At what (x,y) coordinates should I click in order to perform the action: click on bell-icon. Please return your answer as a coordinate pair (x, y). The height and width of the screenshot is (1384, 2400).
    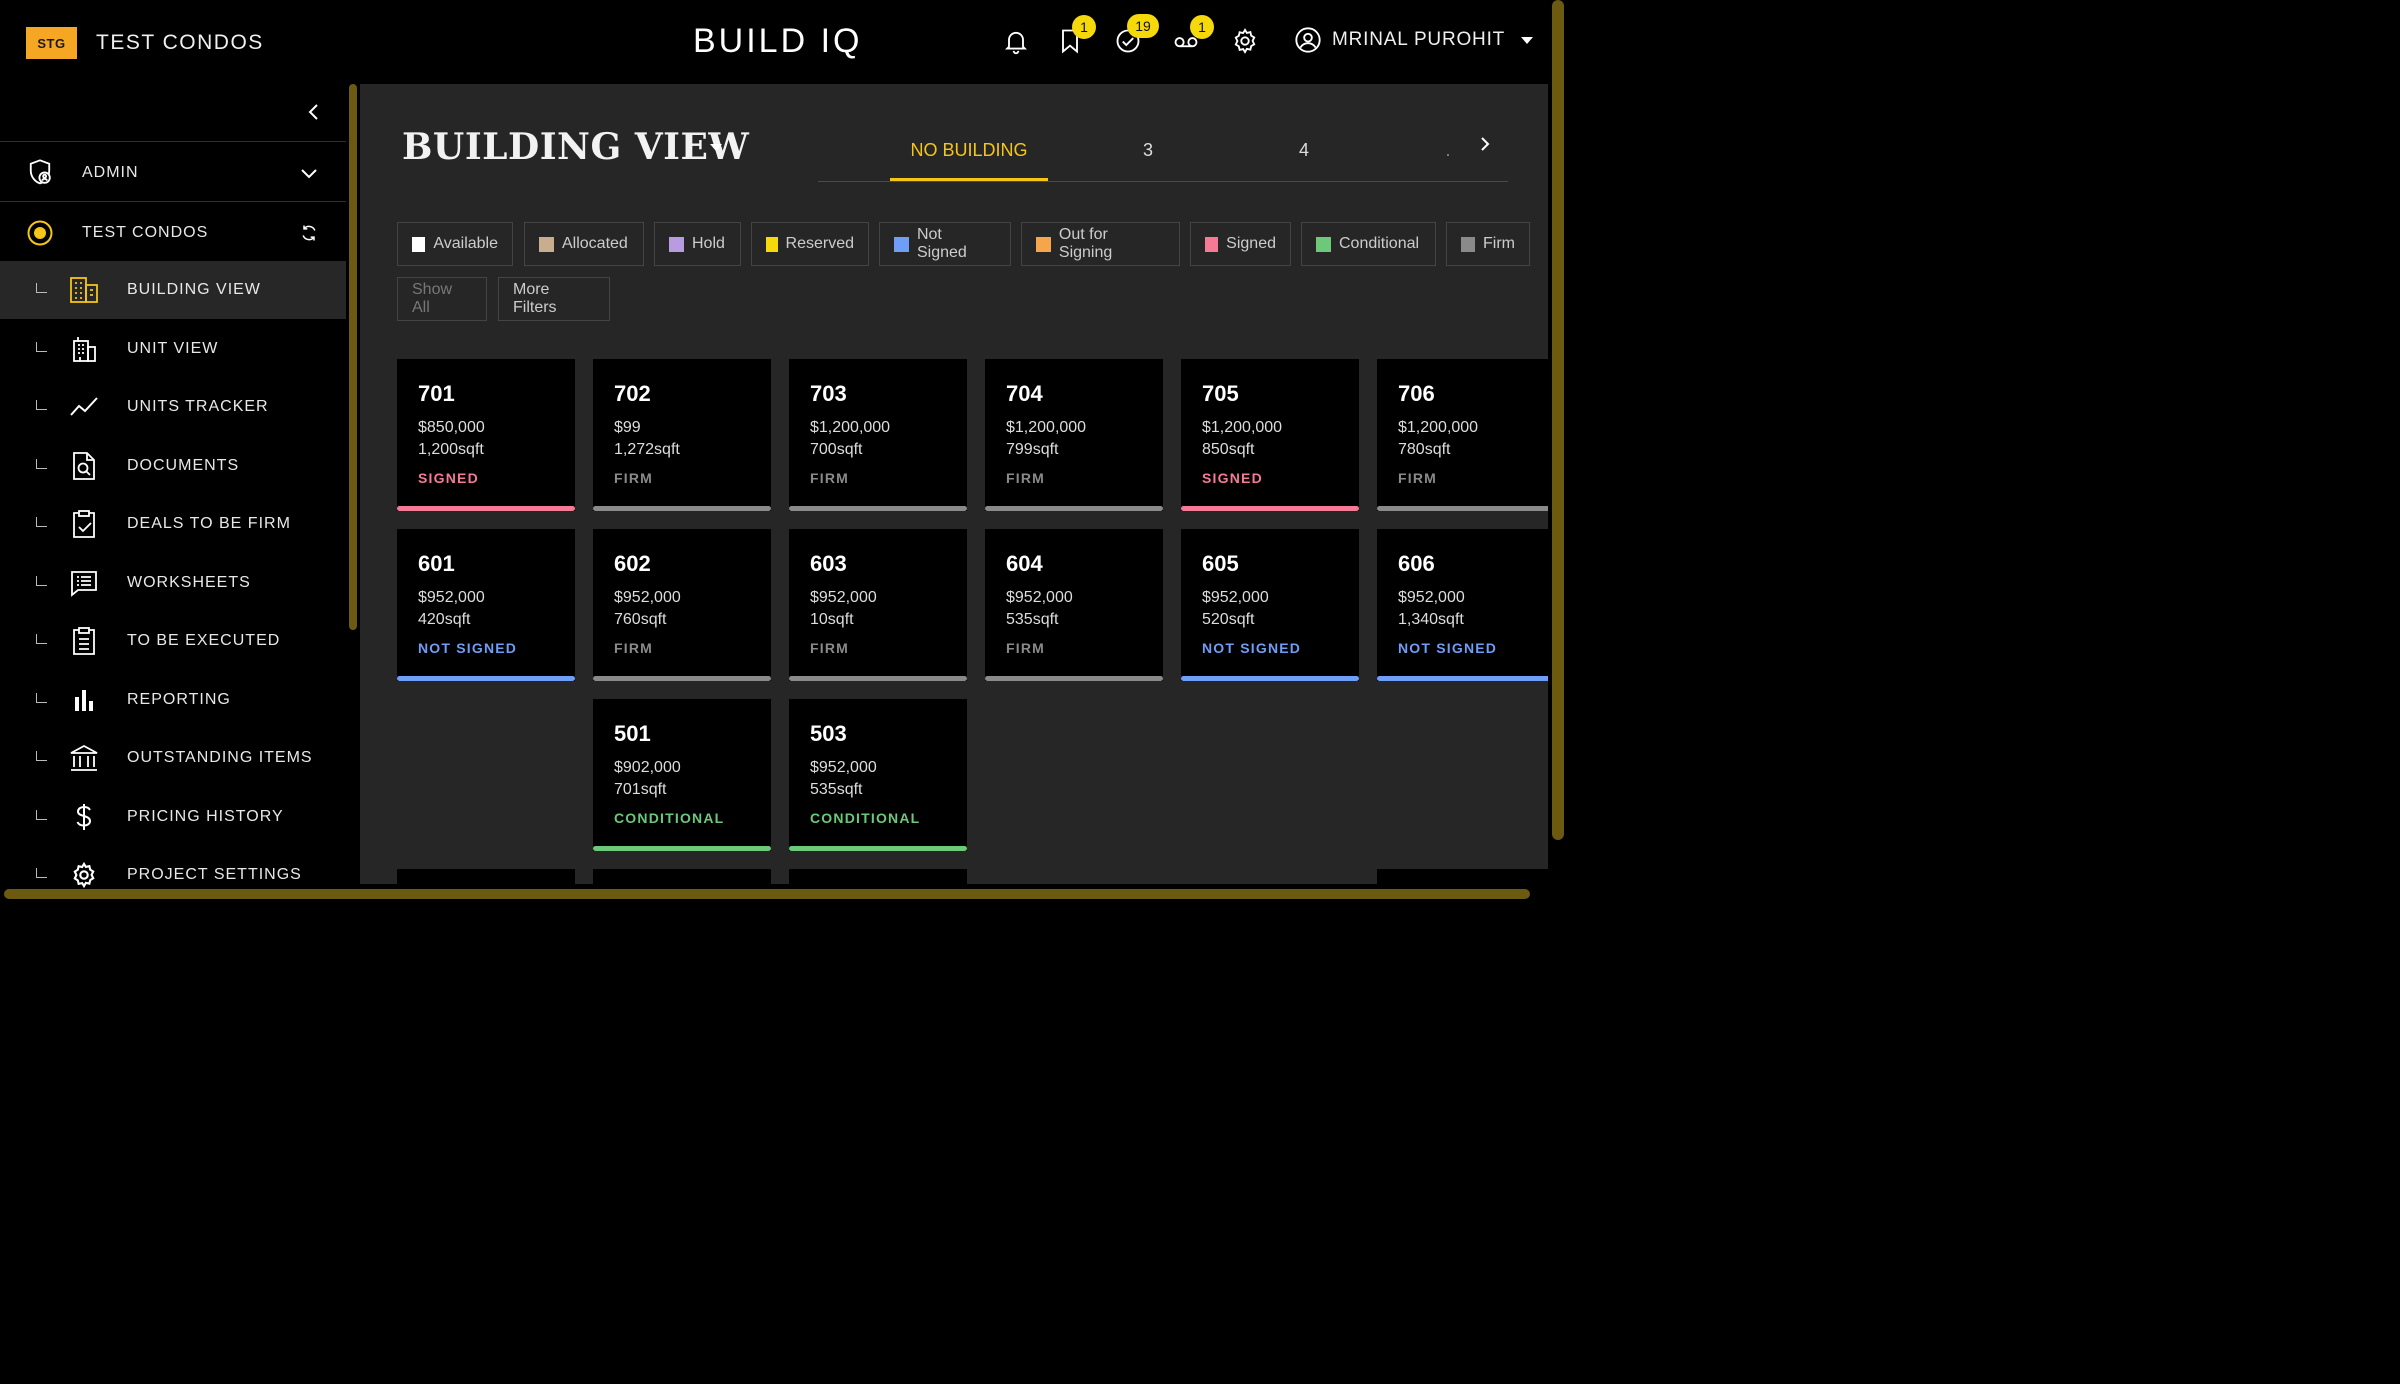
    Looking at the image, I should click on (1016, 41).